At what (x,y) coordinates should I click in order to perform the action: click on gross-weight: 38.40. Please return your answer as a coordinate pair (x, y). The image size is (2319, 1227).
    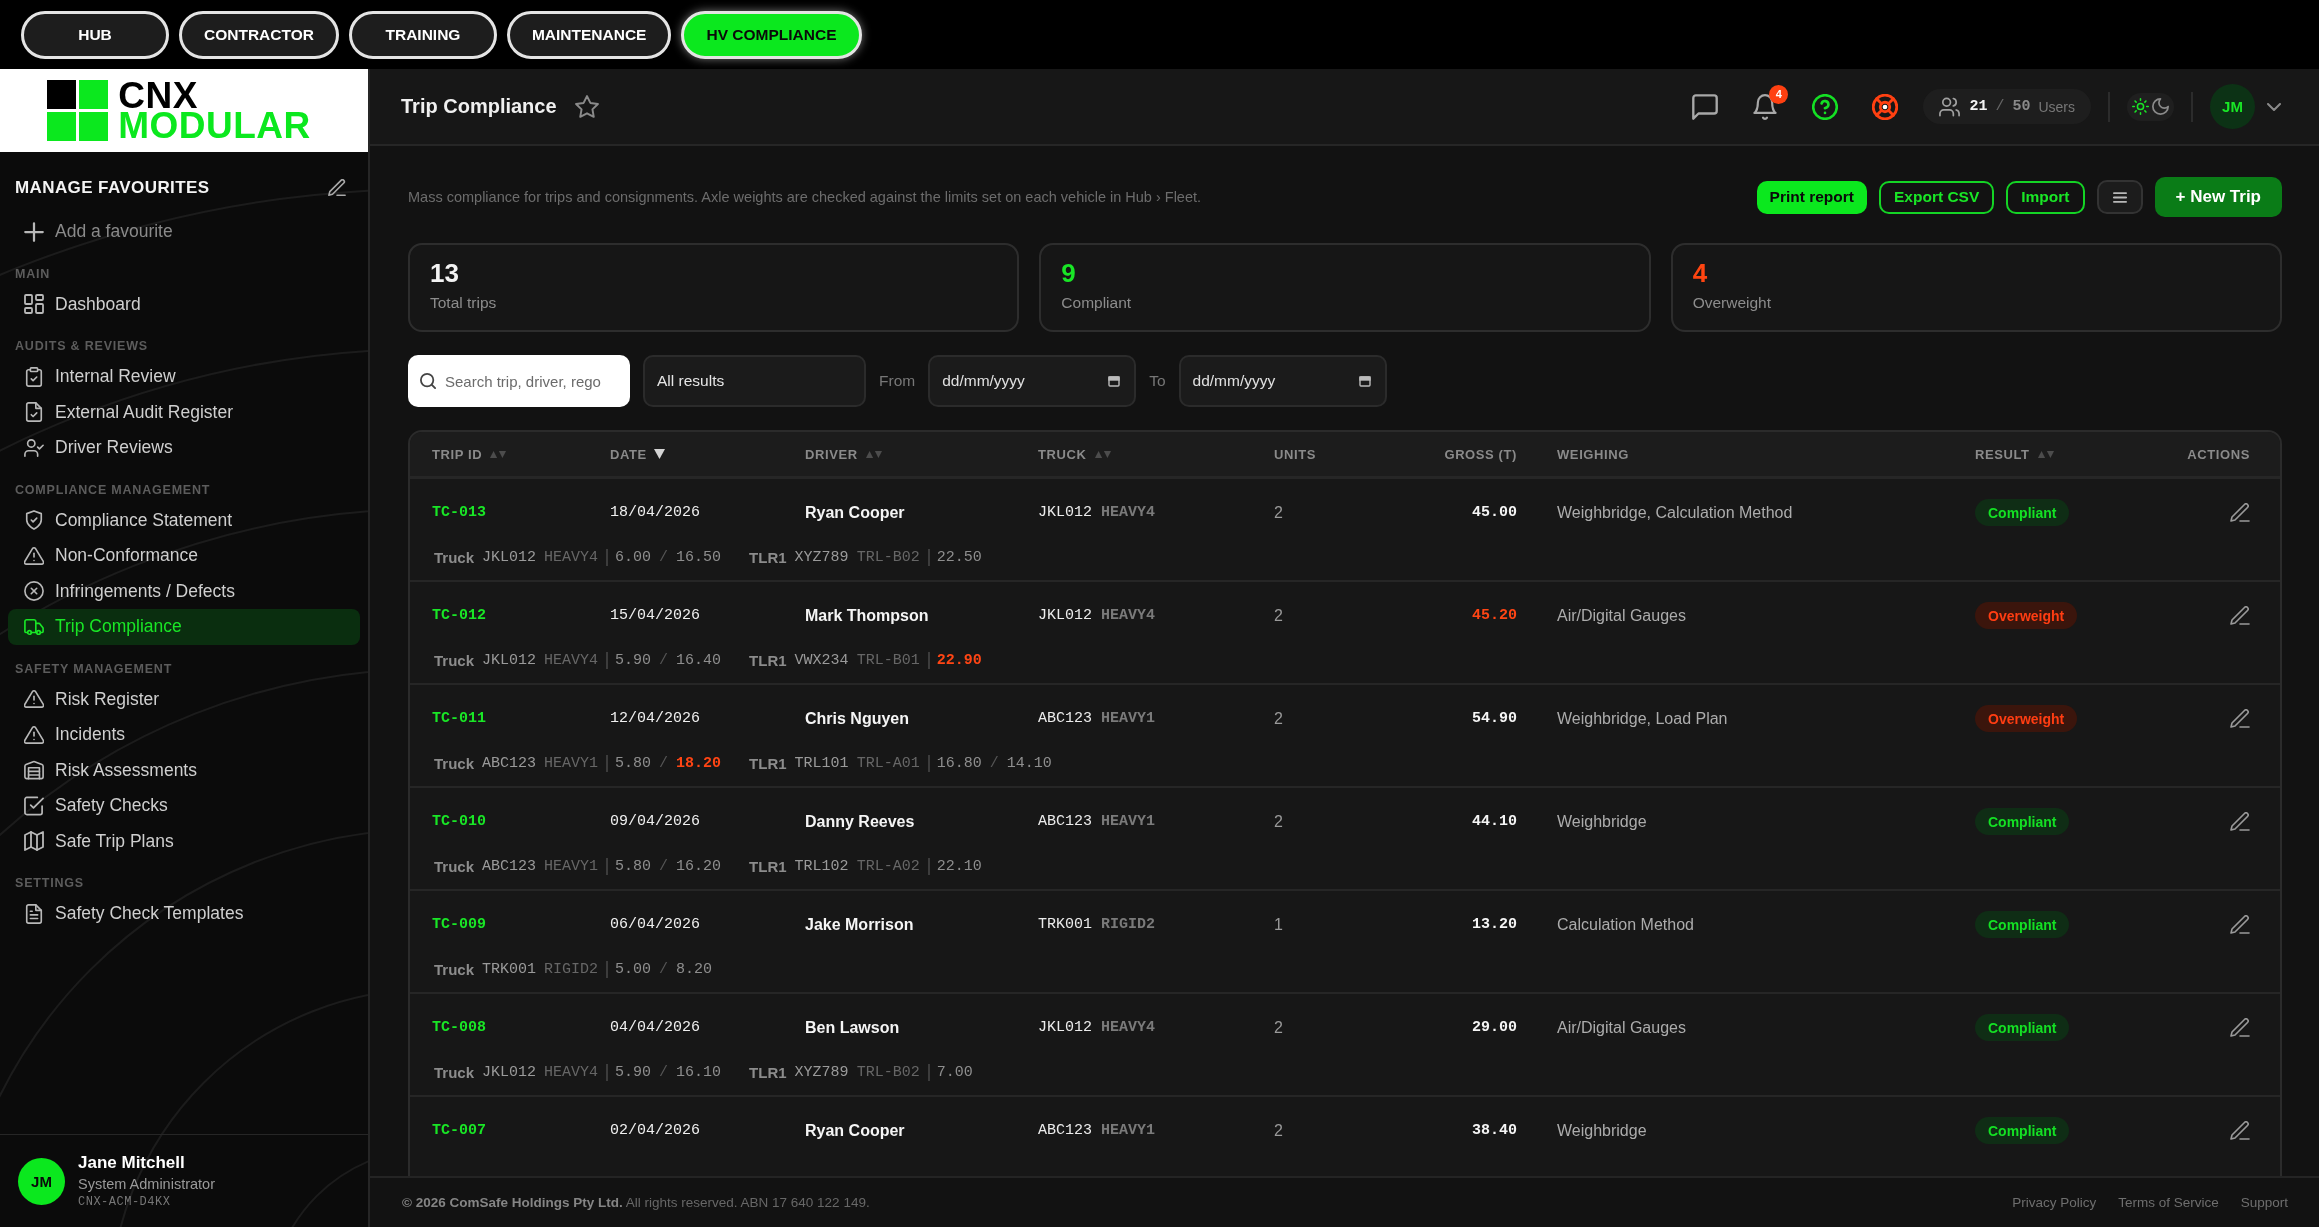
    Looking at the image, I should click on (1494, 1130).